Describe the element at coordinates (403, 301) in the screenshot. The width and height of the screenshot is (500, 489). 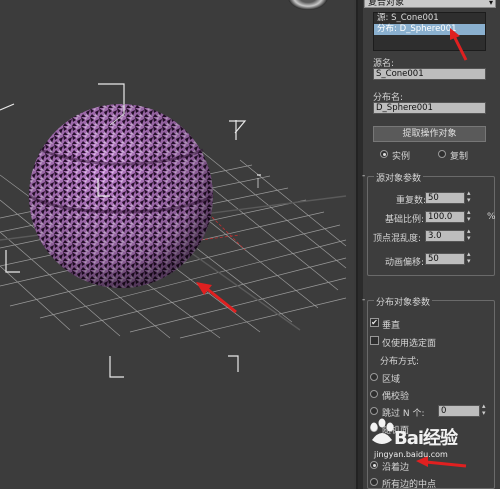
I see `dist-params-title: 分布对象参数` at that location.